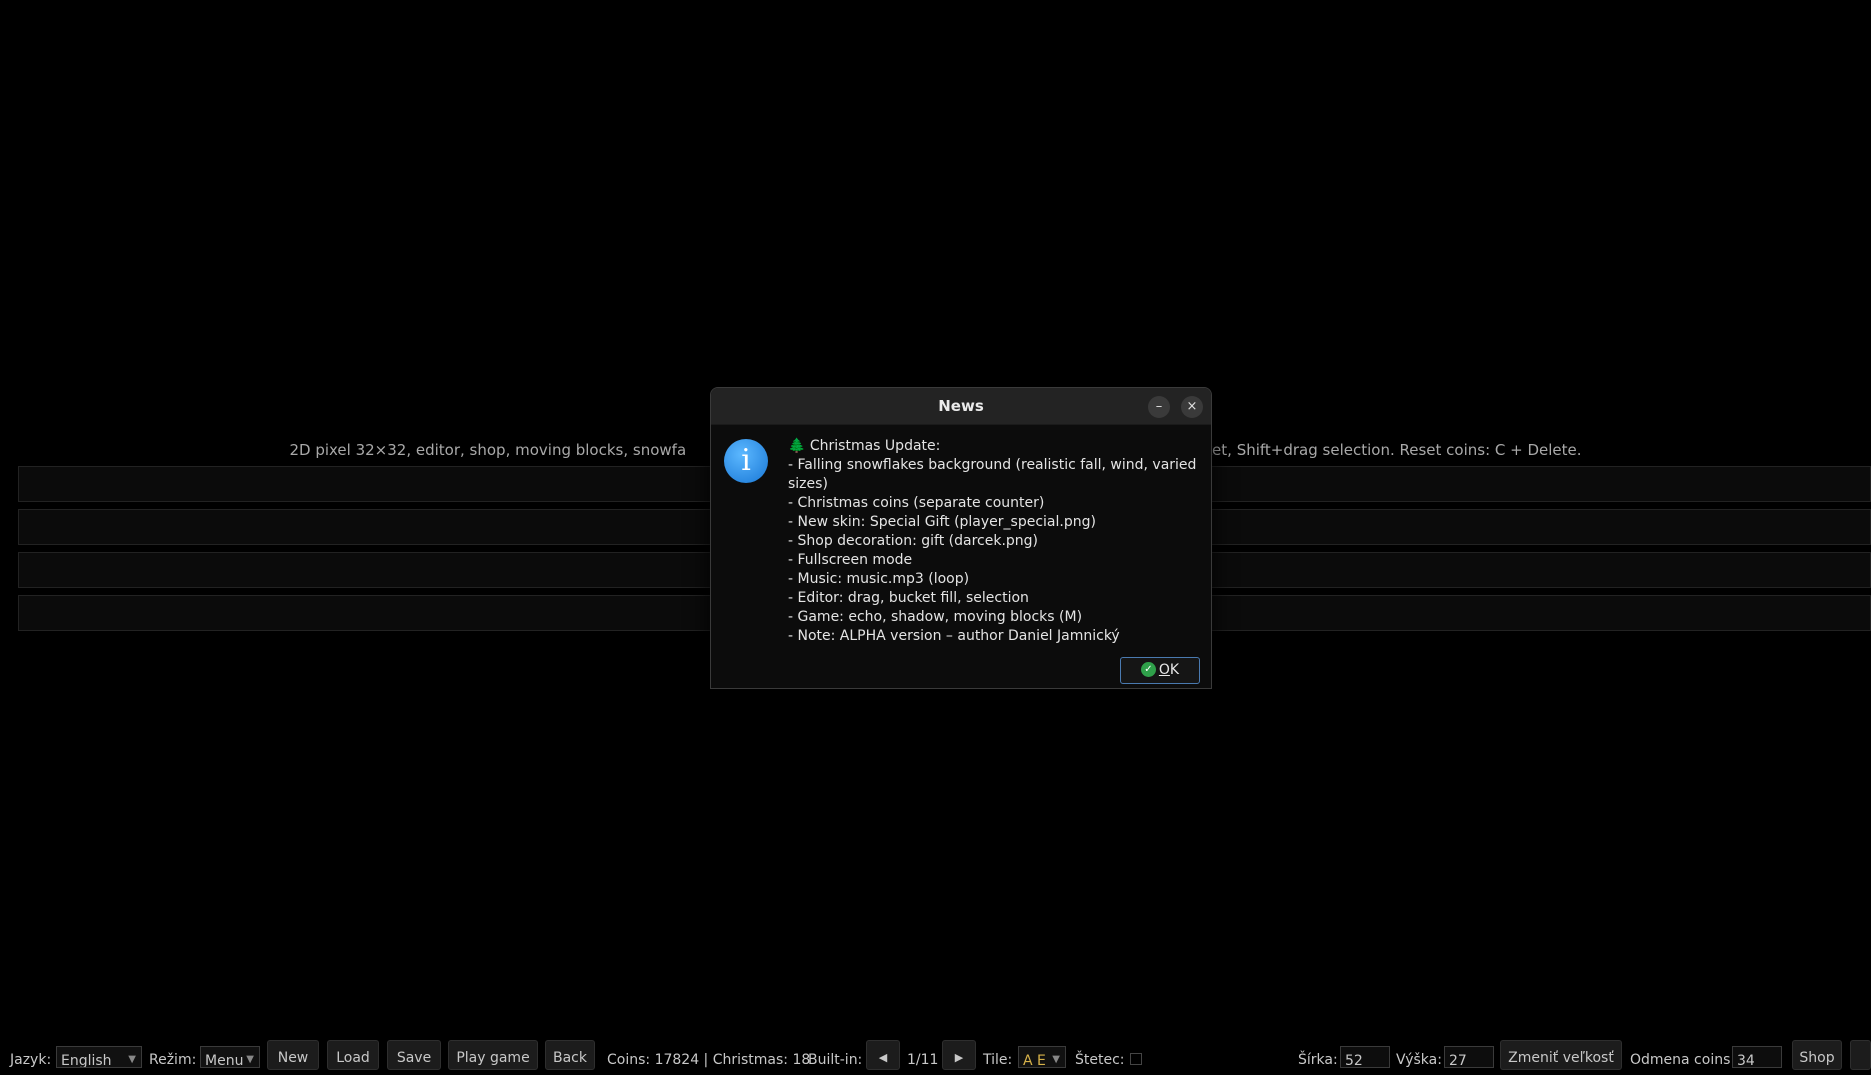 The image size is (1871, 1075). I want to click on news-line-5: - Fullscreen mode, so click(850, 560).